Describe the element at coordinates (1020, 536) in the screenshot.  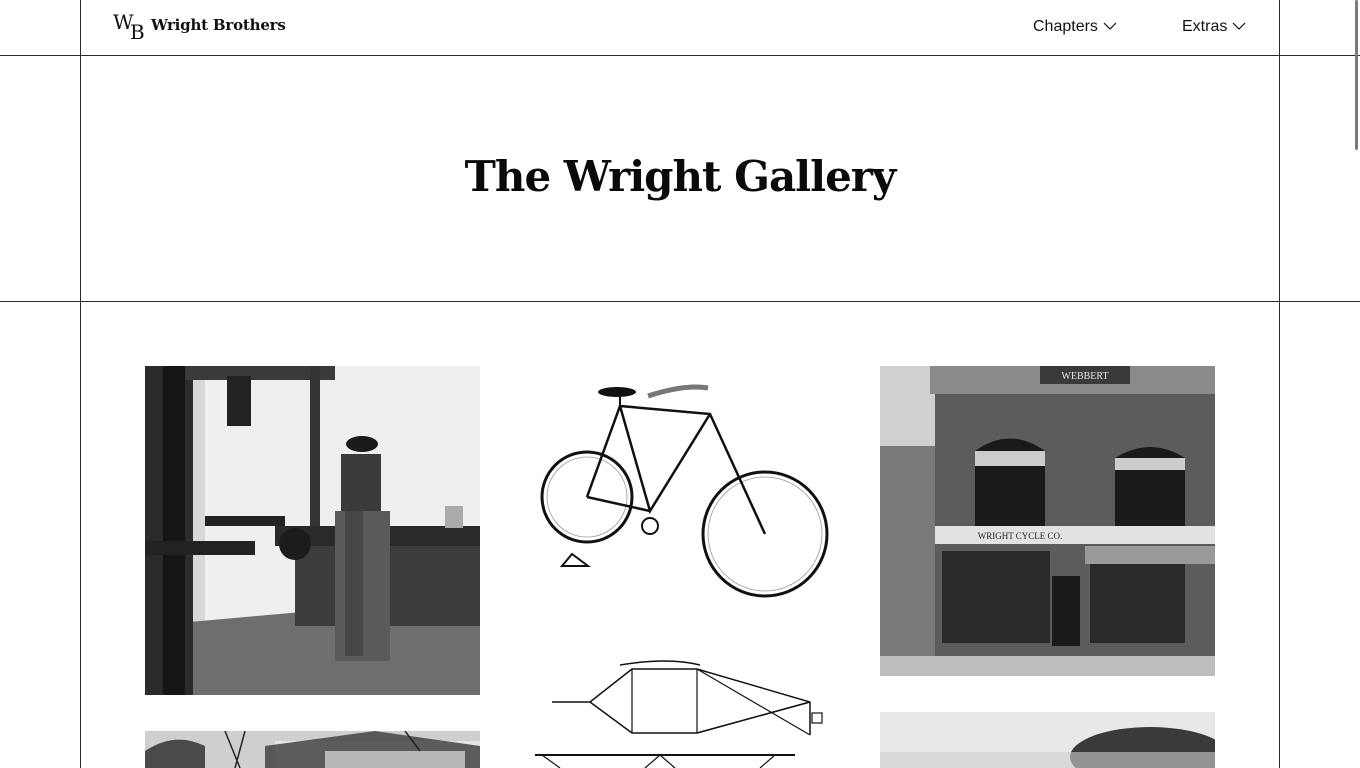
I see `storefront-sign: WRIGHT CYCLE CO.` at that location.